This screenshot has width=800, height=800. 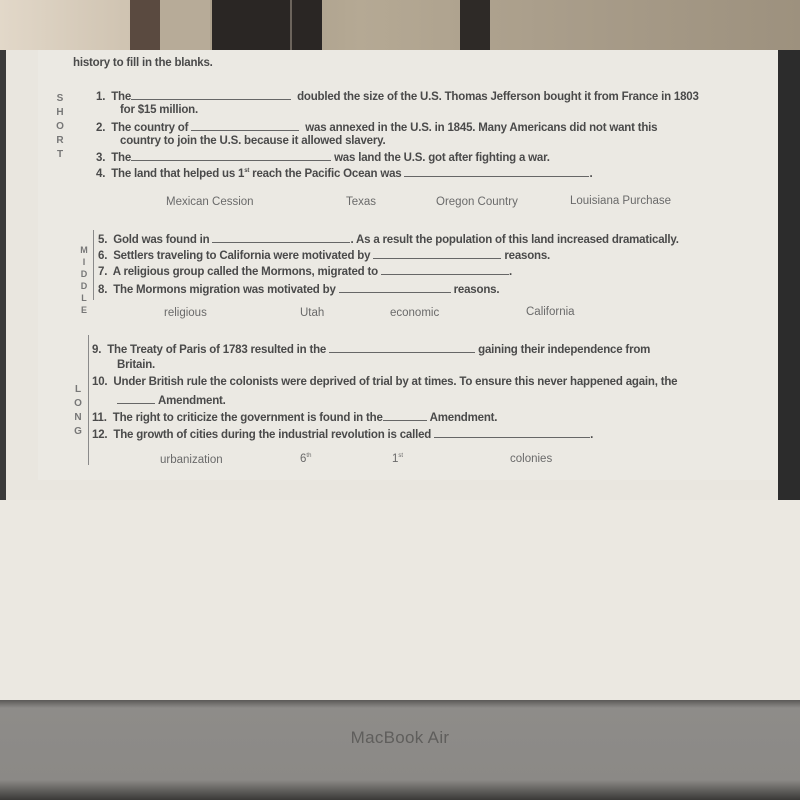 I want to click on instructions-text: history to fill in the blanks., so click(x=143, y=63).